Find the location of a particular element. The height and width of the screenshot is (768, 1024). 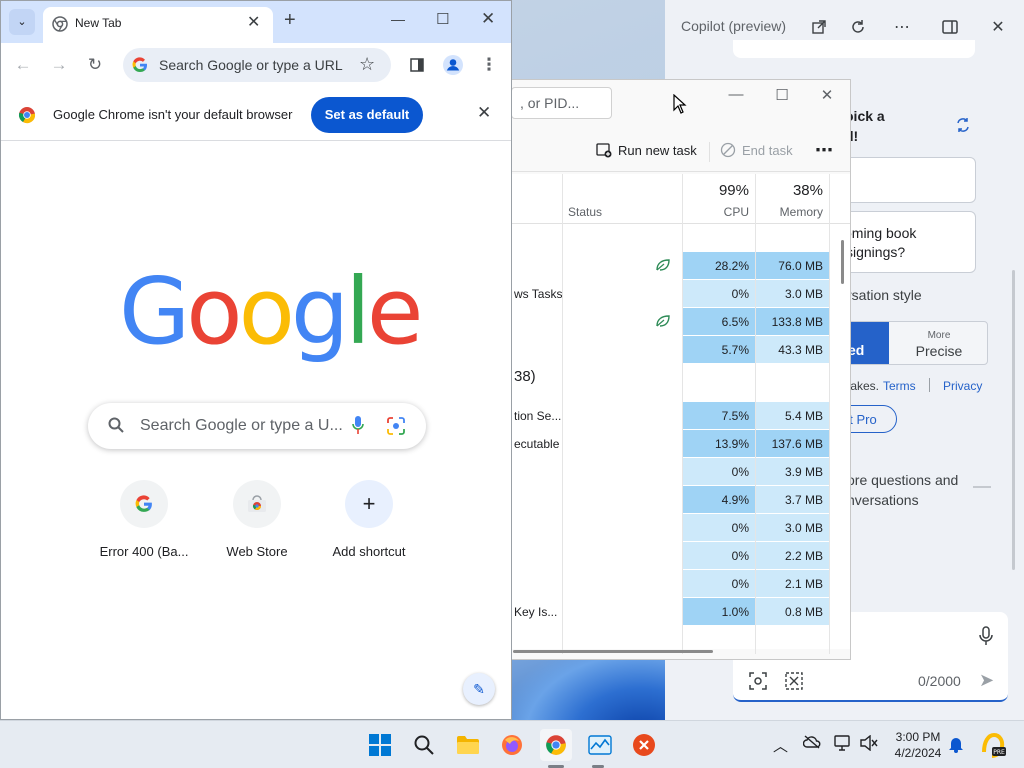

set-as-default-button: Set as default is located at coordinates (367, 115).